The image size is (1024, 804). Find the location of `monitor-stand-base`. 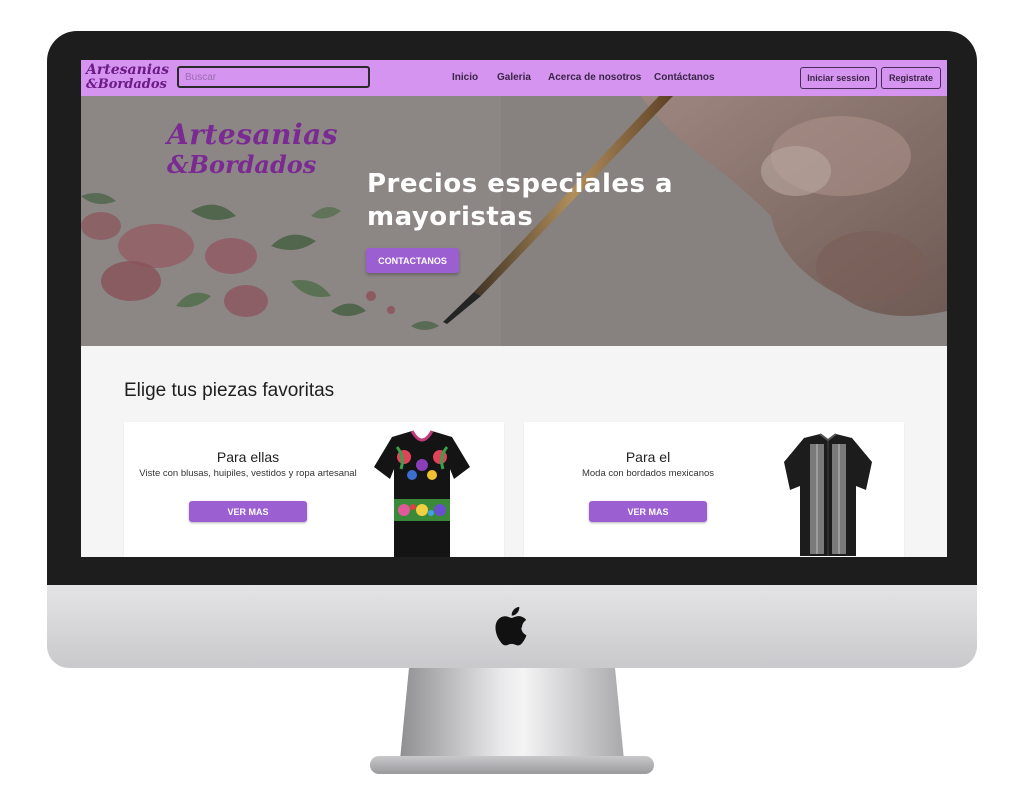

monitor-stand-base is located at coordinates (512, 765).